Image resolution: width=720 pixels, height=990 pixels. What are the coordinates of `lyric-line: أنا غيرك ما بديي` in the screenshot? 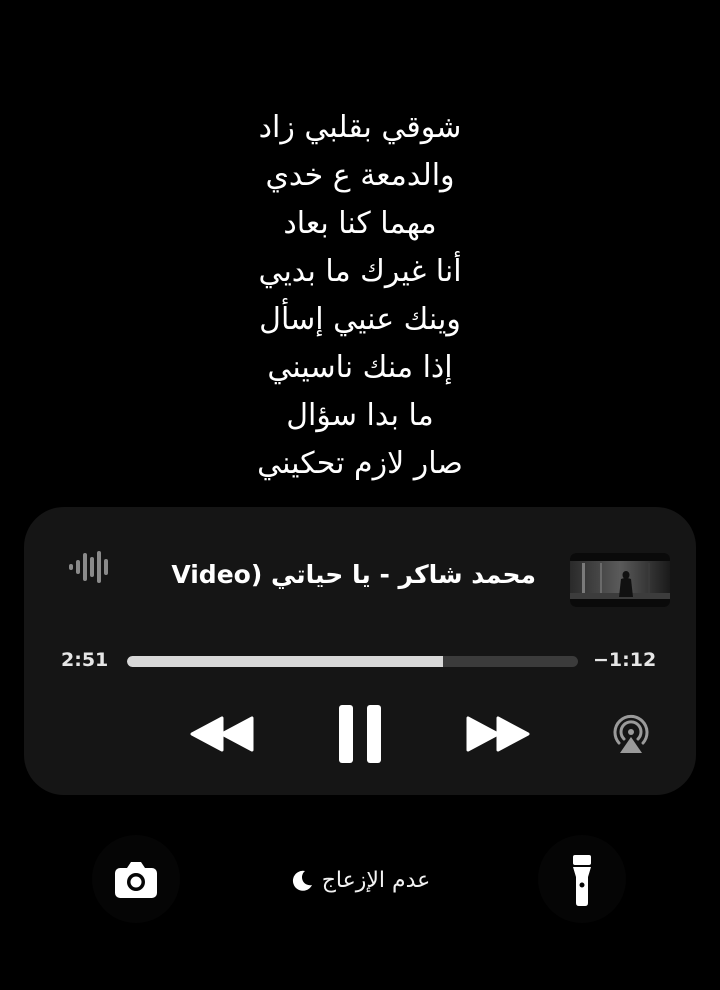 It's located at (360, 271).